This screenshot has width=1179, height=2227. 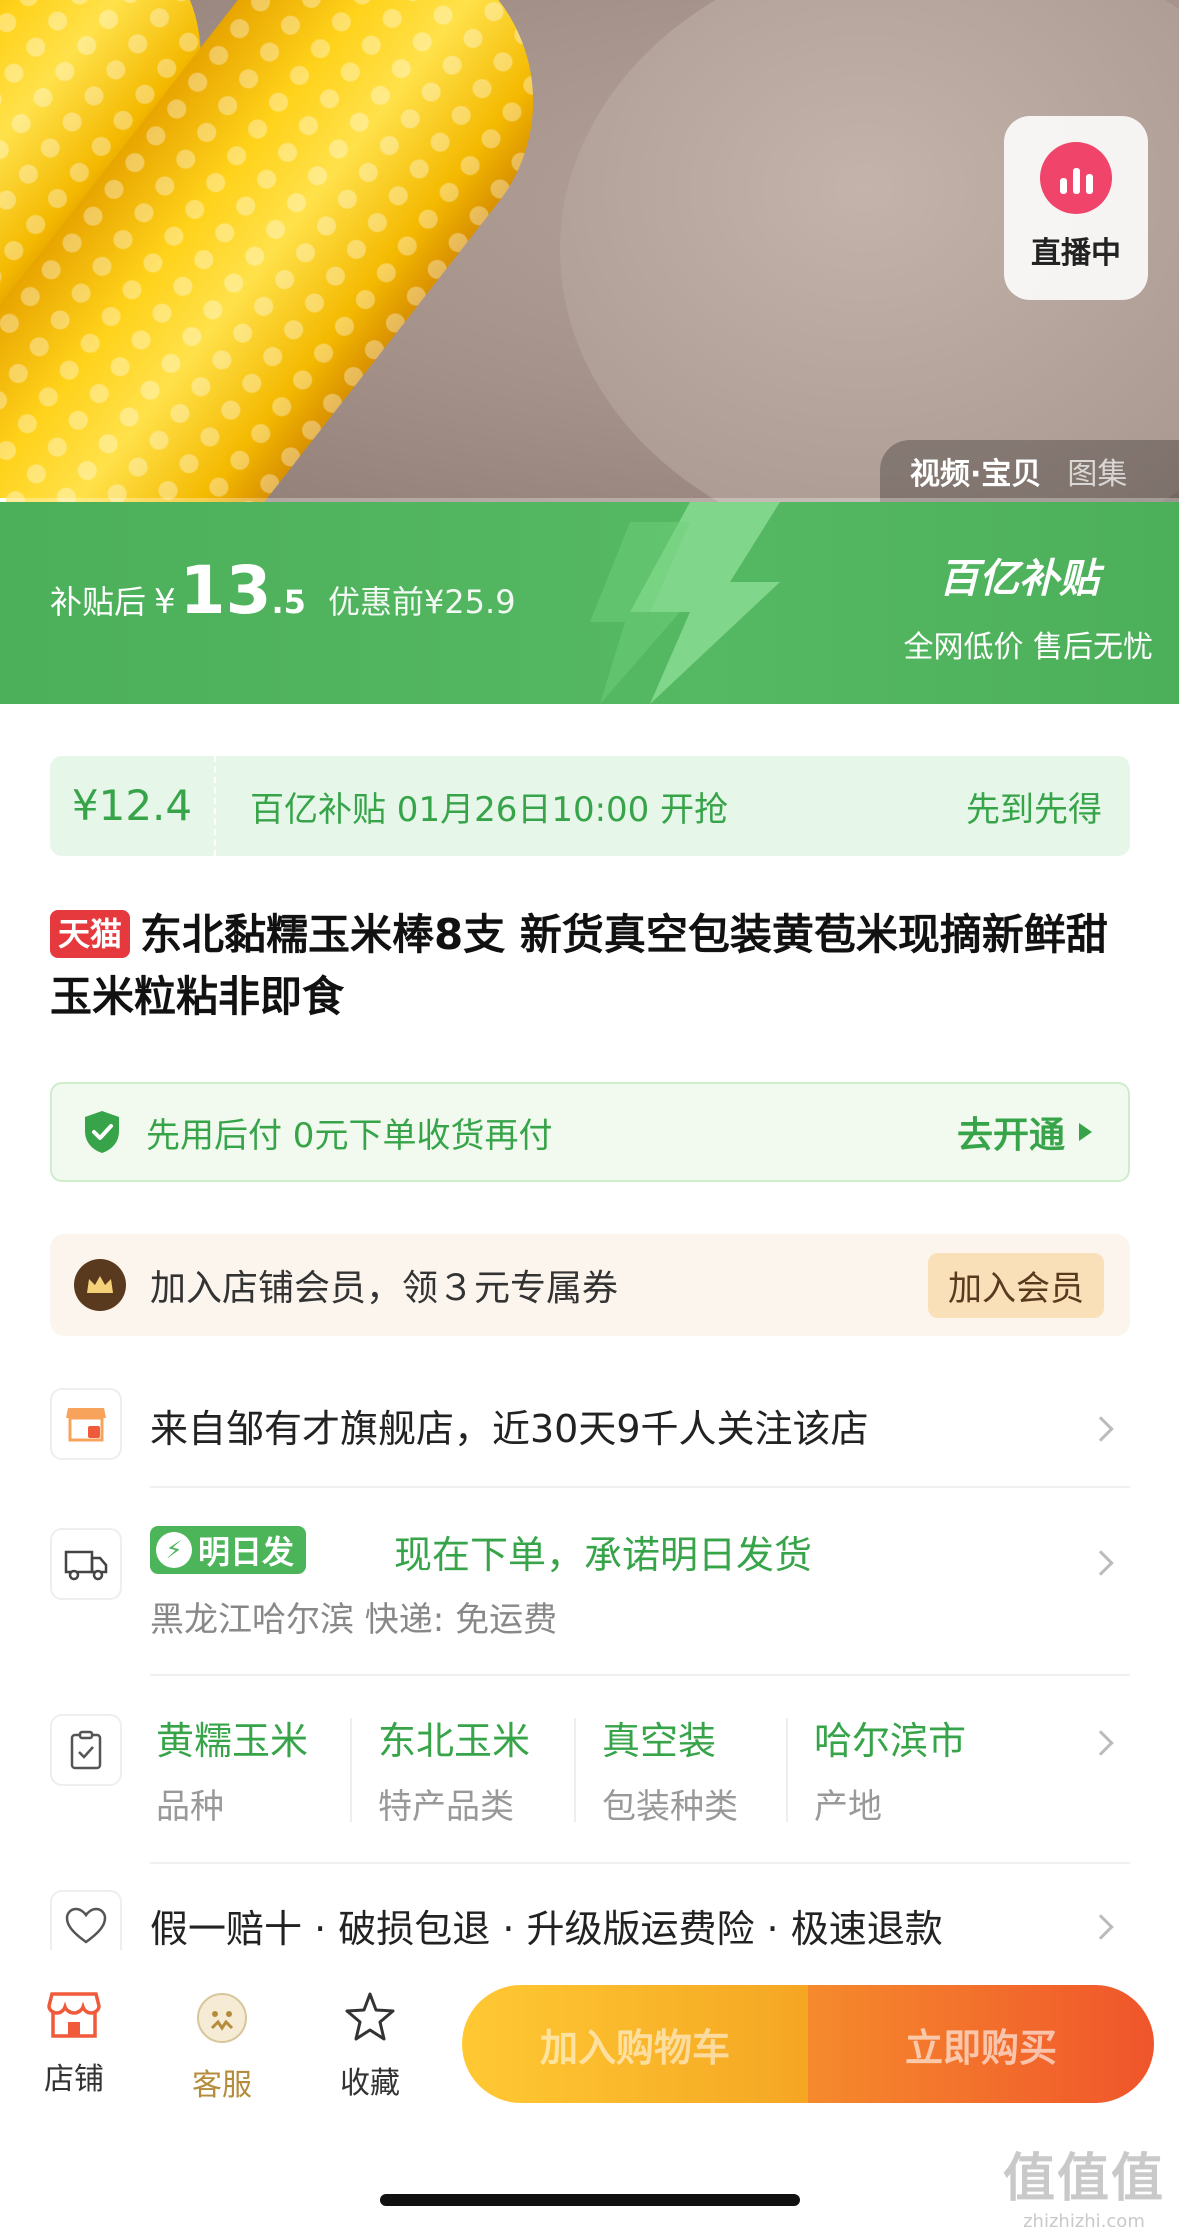 What do you see at coordinates (354, 1620) in the screenshot?
I see `ship-origin-fee: 黑龙江哈尔滨 快递: 免运费` at bounding box center [354, 1620].